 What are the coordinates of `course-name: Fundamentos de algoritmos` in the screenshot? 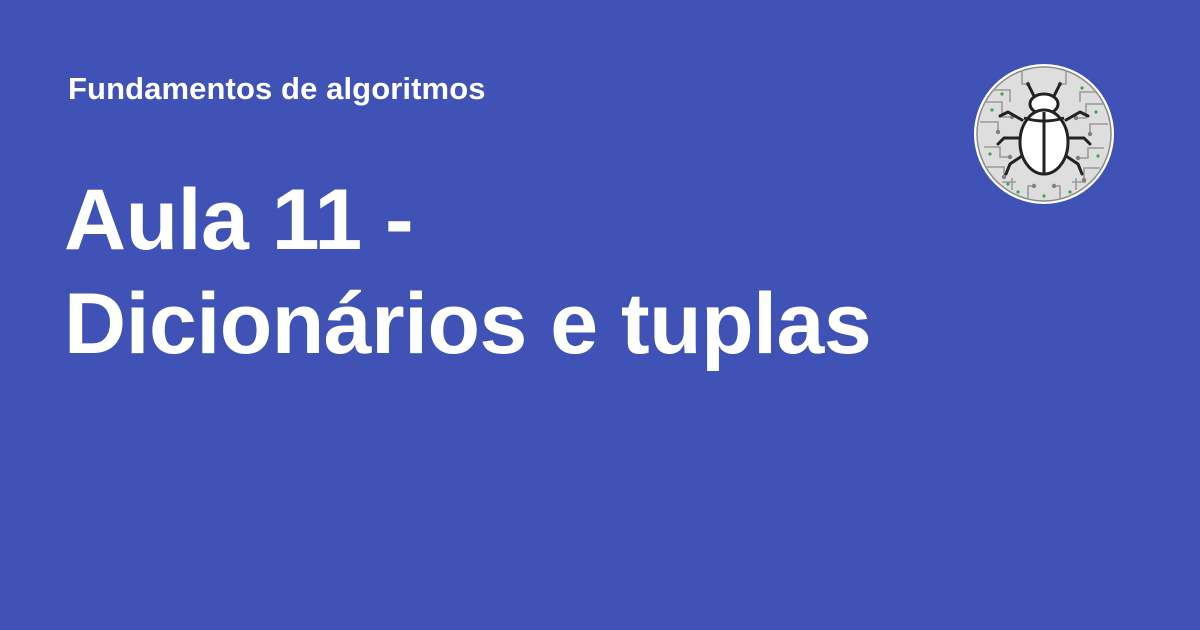 It's located at (277, 88).